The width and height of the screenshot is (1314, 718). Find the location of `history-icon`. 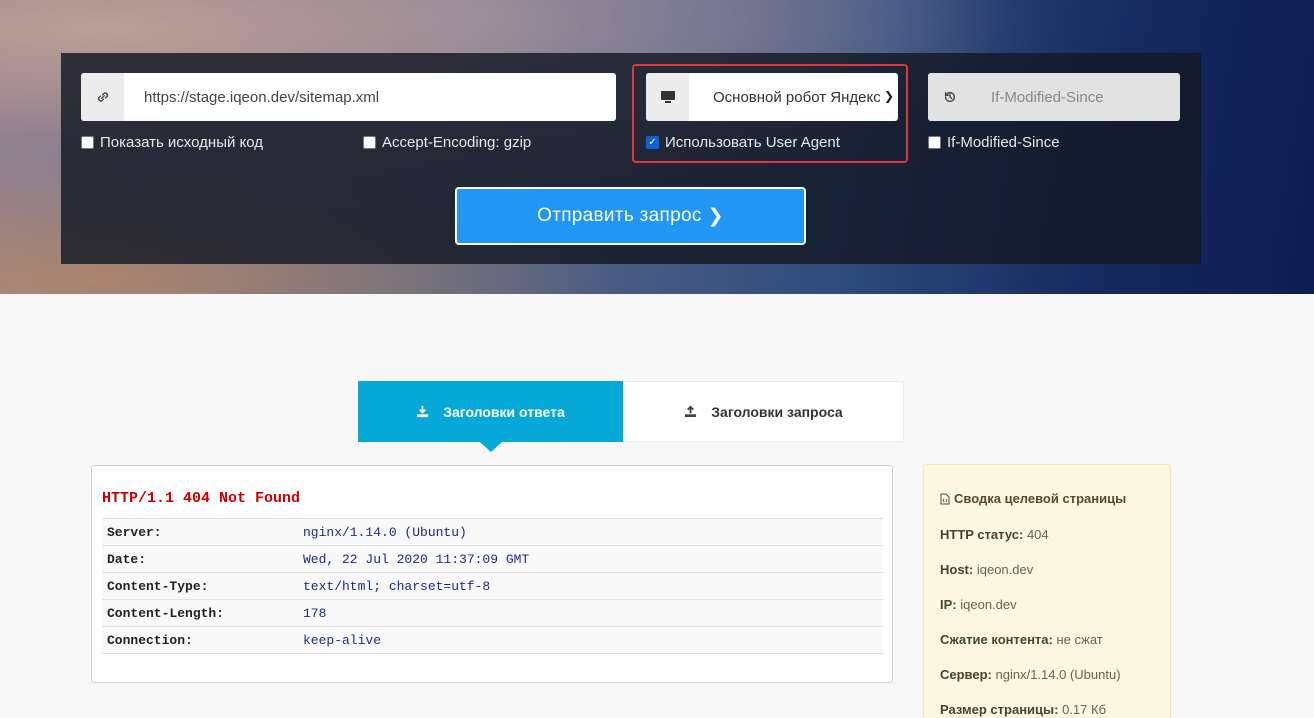

history-icon is located at coordinates (949, 97).